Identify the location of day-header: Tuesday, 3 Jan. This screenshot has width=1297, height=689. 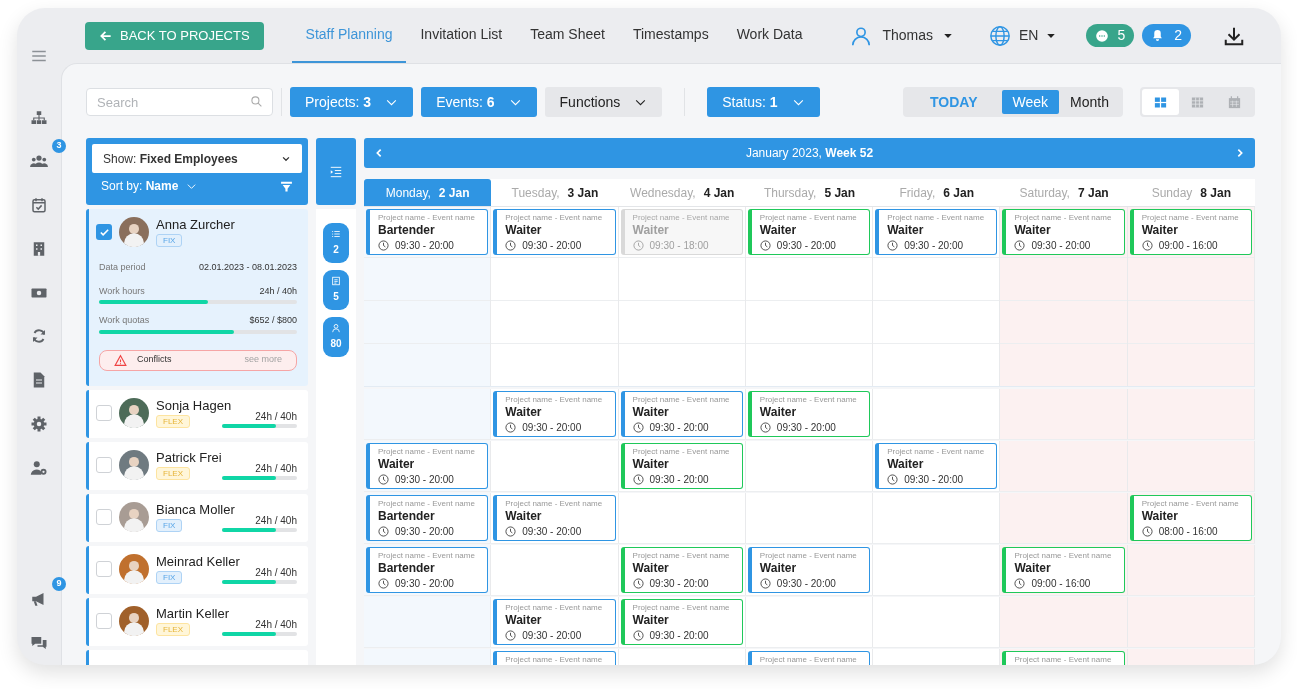
(555, 192).